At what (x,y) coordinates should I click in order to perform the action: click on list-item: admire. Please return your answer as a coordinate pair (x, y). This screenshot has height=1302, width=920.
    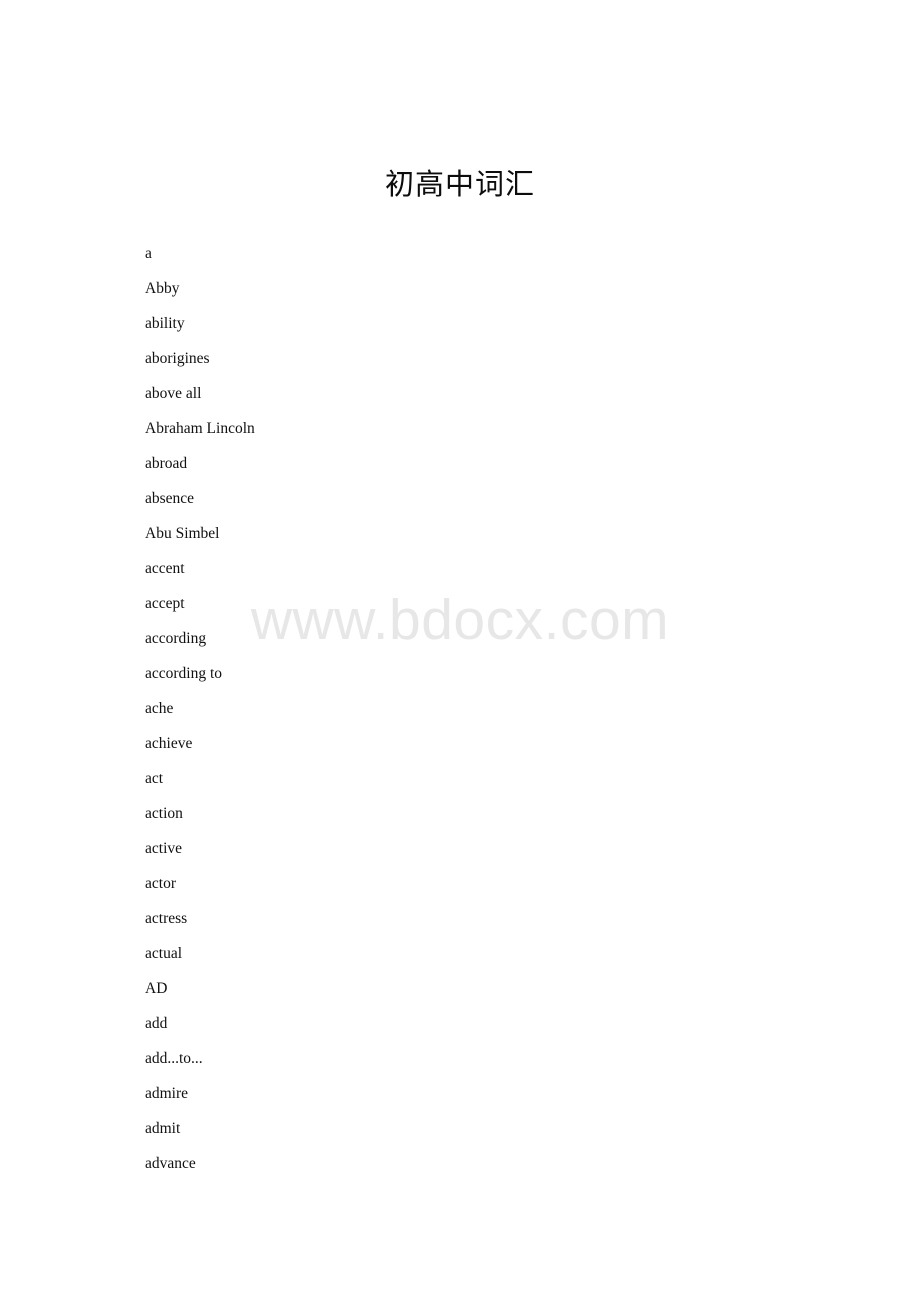
    Looking at the image, I should click on (167, 1093).